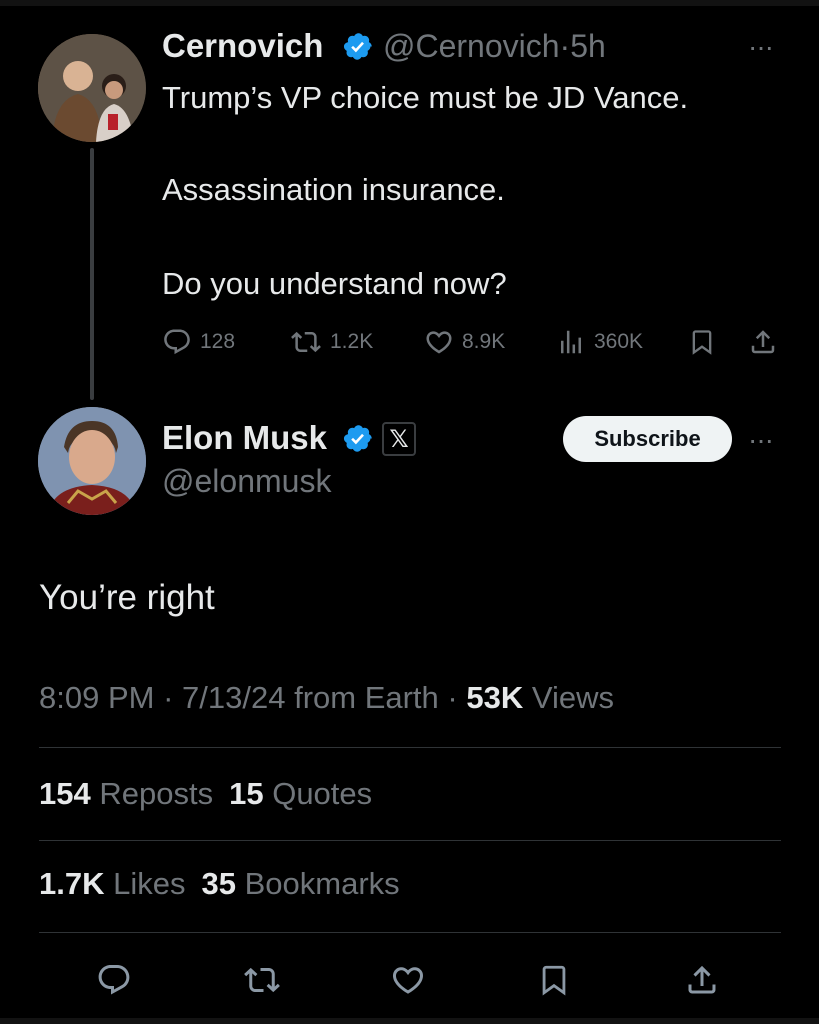 The height and width of the screenshot is (1024, 819). What do you see at coordinates (322, 883) in the screenshot?
I see `bookmarks-label: Bookmarks` at bounding box center [322, 883].